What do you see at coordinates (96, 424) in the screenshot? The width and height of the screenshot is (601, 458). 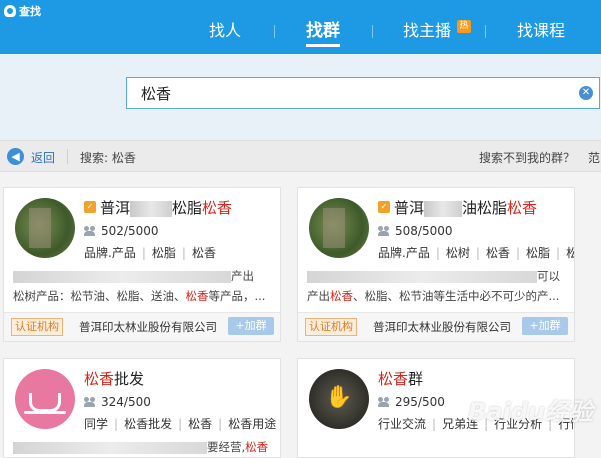 I see `group-tag: 同学` at bounding box center [96, 424].